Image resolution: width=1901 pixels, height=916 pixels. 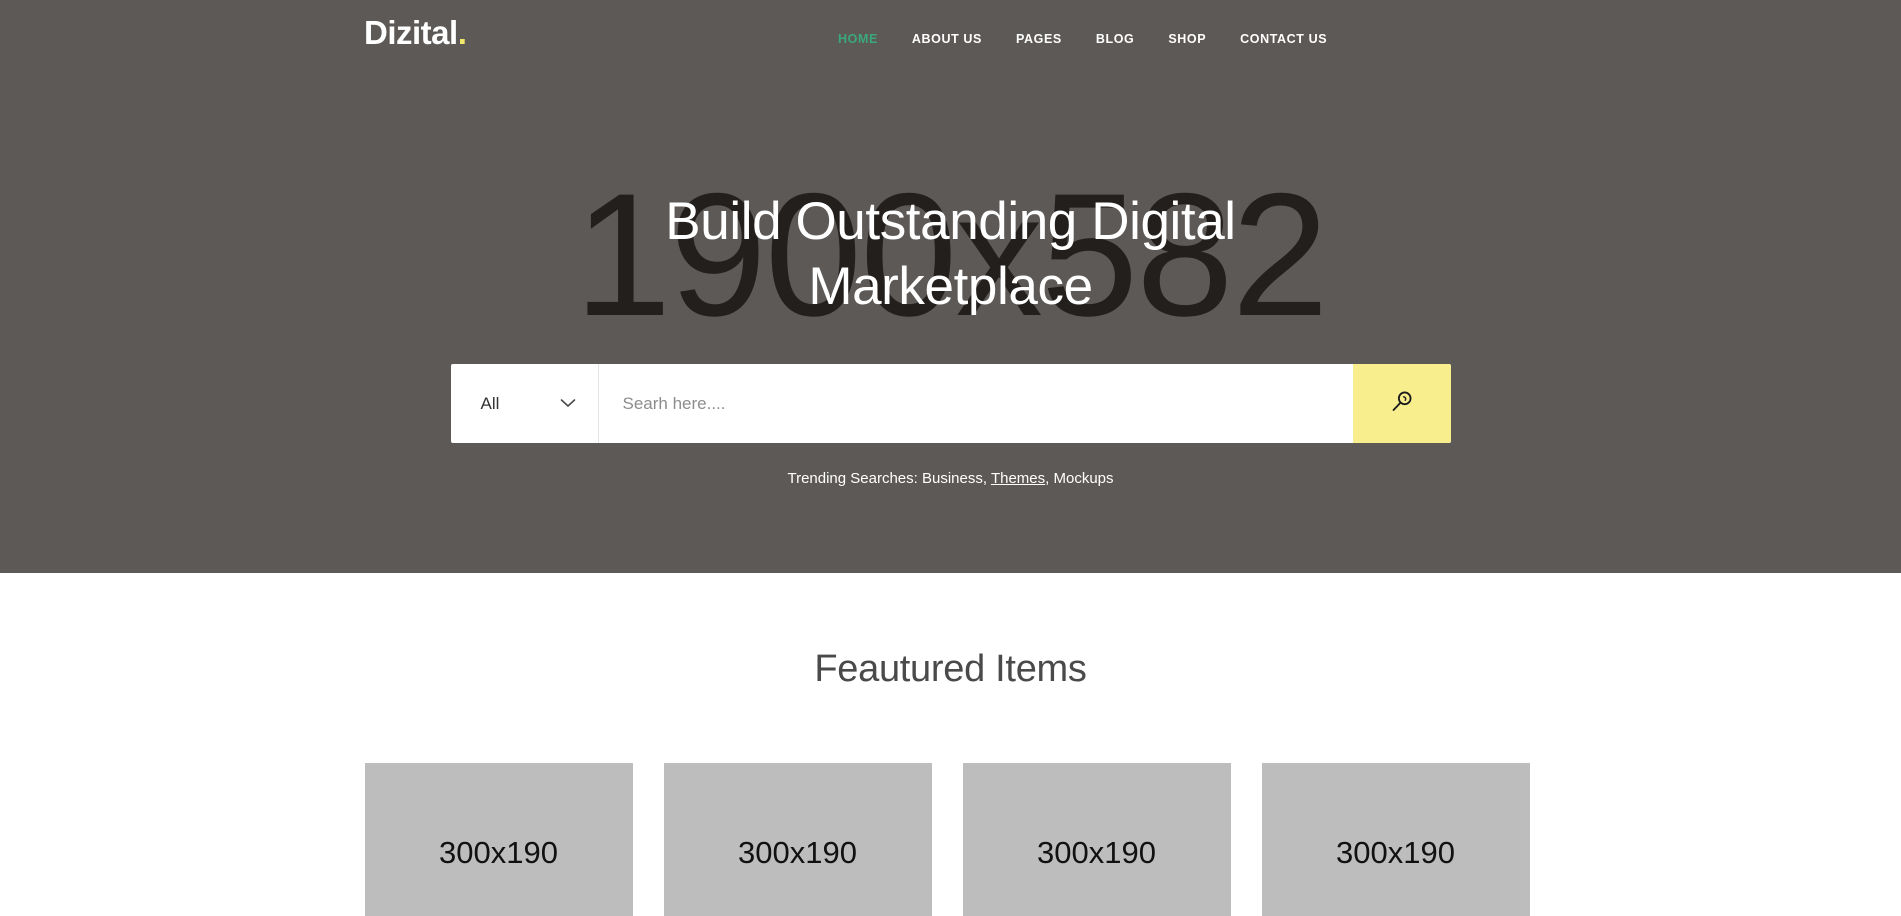 I want to click on nav-item-contact-us: CONTACT US, so click(x=1283, y=39).